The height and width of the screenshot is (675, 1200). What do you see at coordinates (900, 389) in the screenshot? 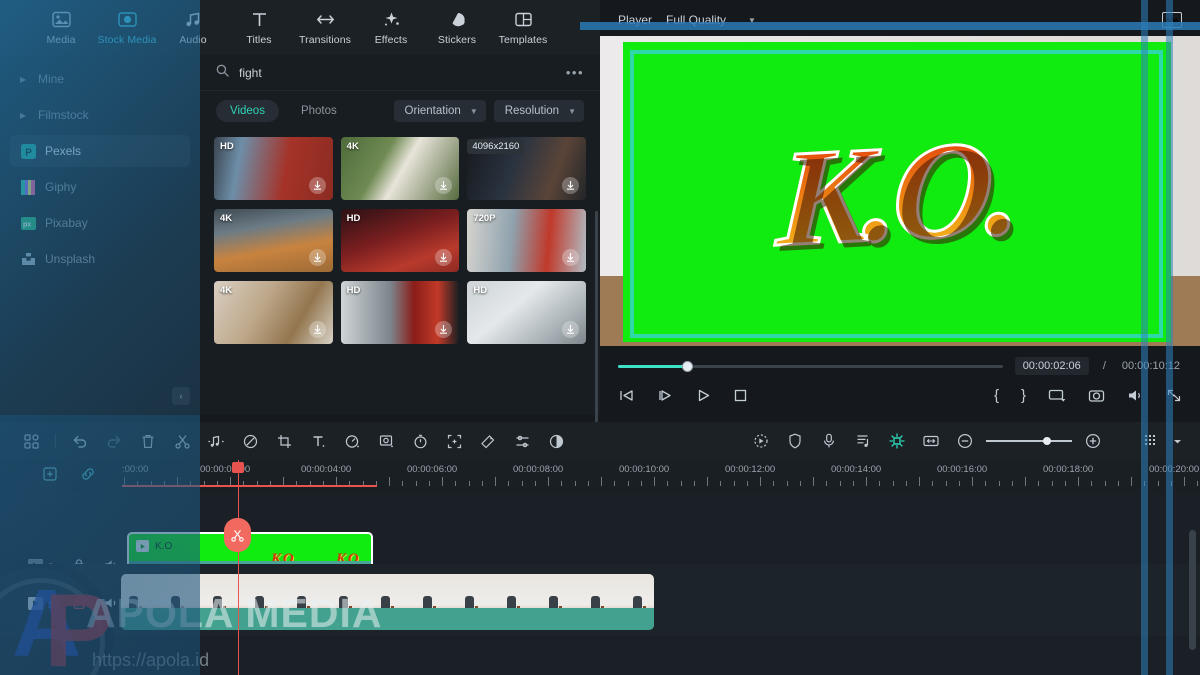
I see `transport-controls: { }` at bounding box center [900, 389].